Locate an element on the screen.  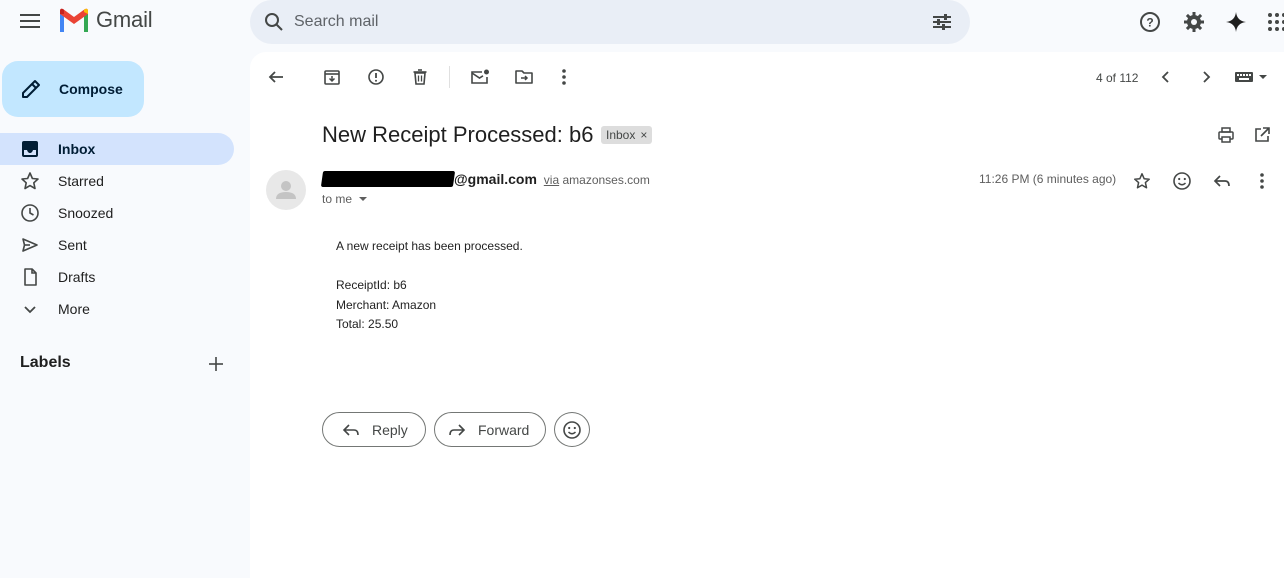
emoji-reaction-button is located at coordinates (572, 429).